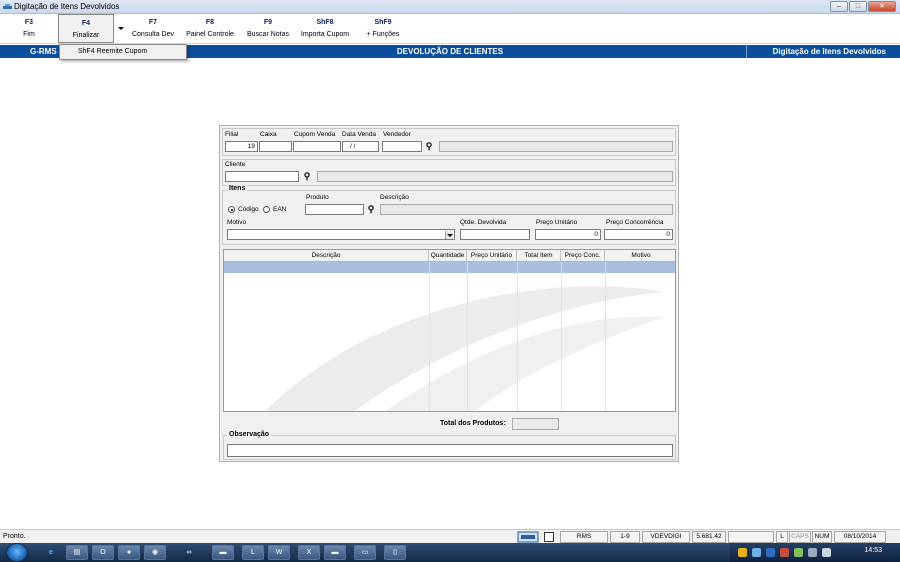 This screenshot has width=900, height=562. Describe the element at coordinates (231, 209) in the screenshot. I see `codigo-radio` at that location.